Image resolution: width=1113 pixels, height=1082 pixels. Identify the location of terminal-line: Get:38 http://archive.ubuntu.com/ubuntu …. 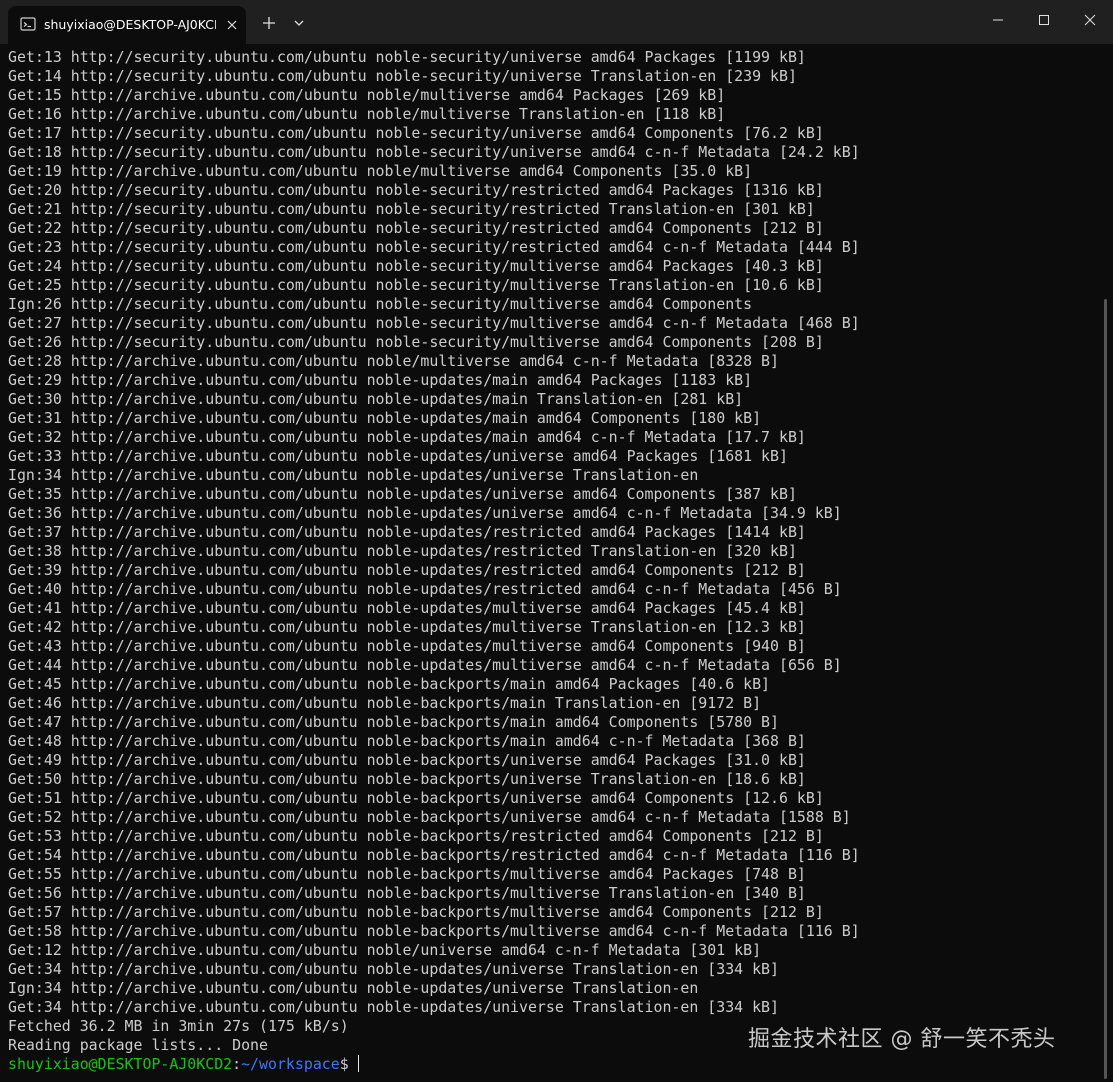
(402, 551).